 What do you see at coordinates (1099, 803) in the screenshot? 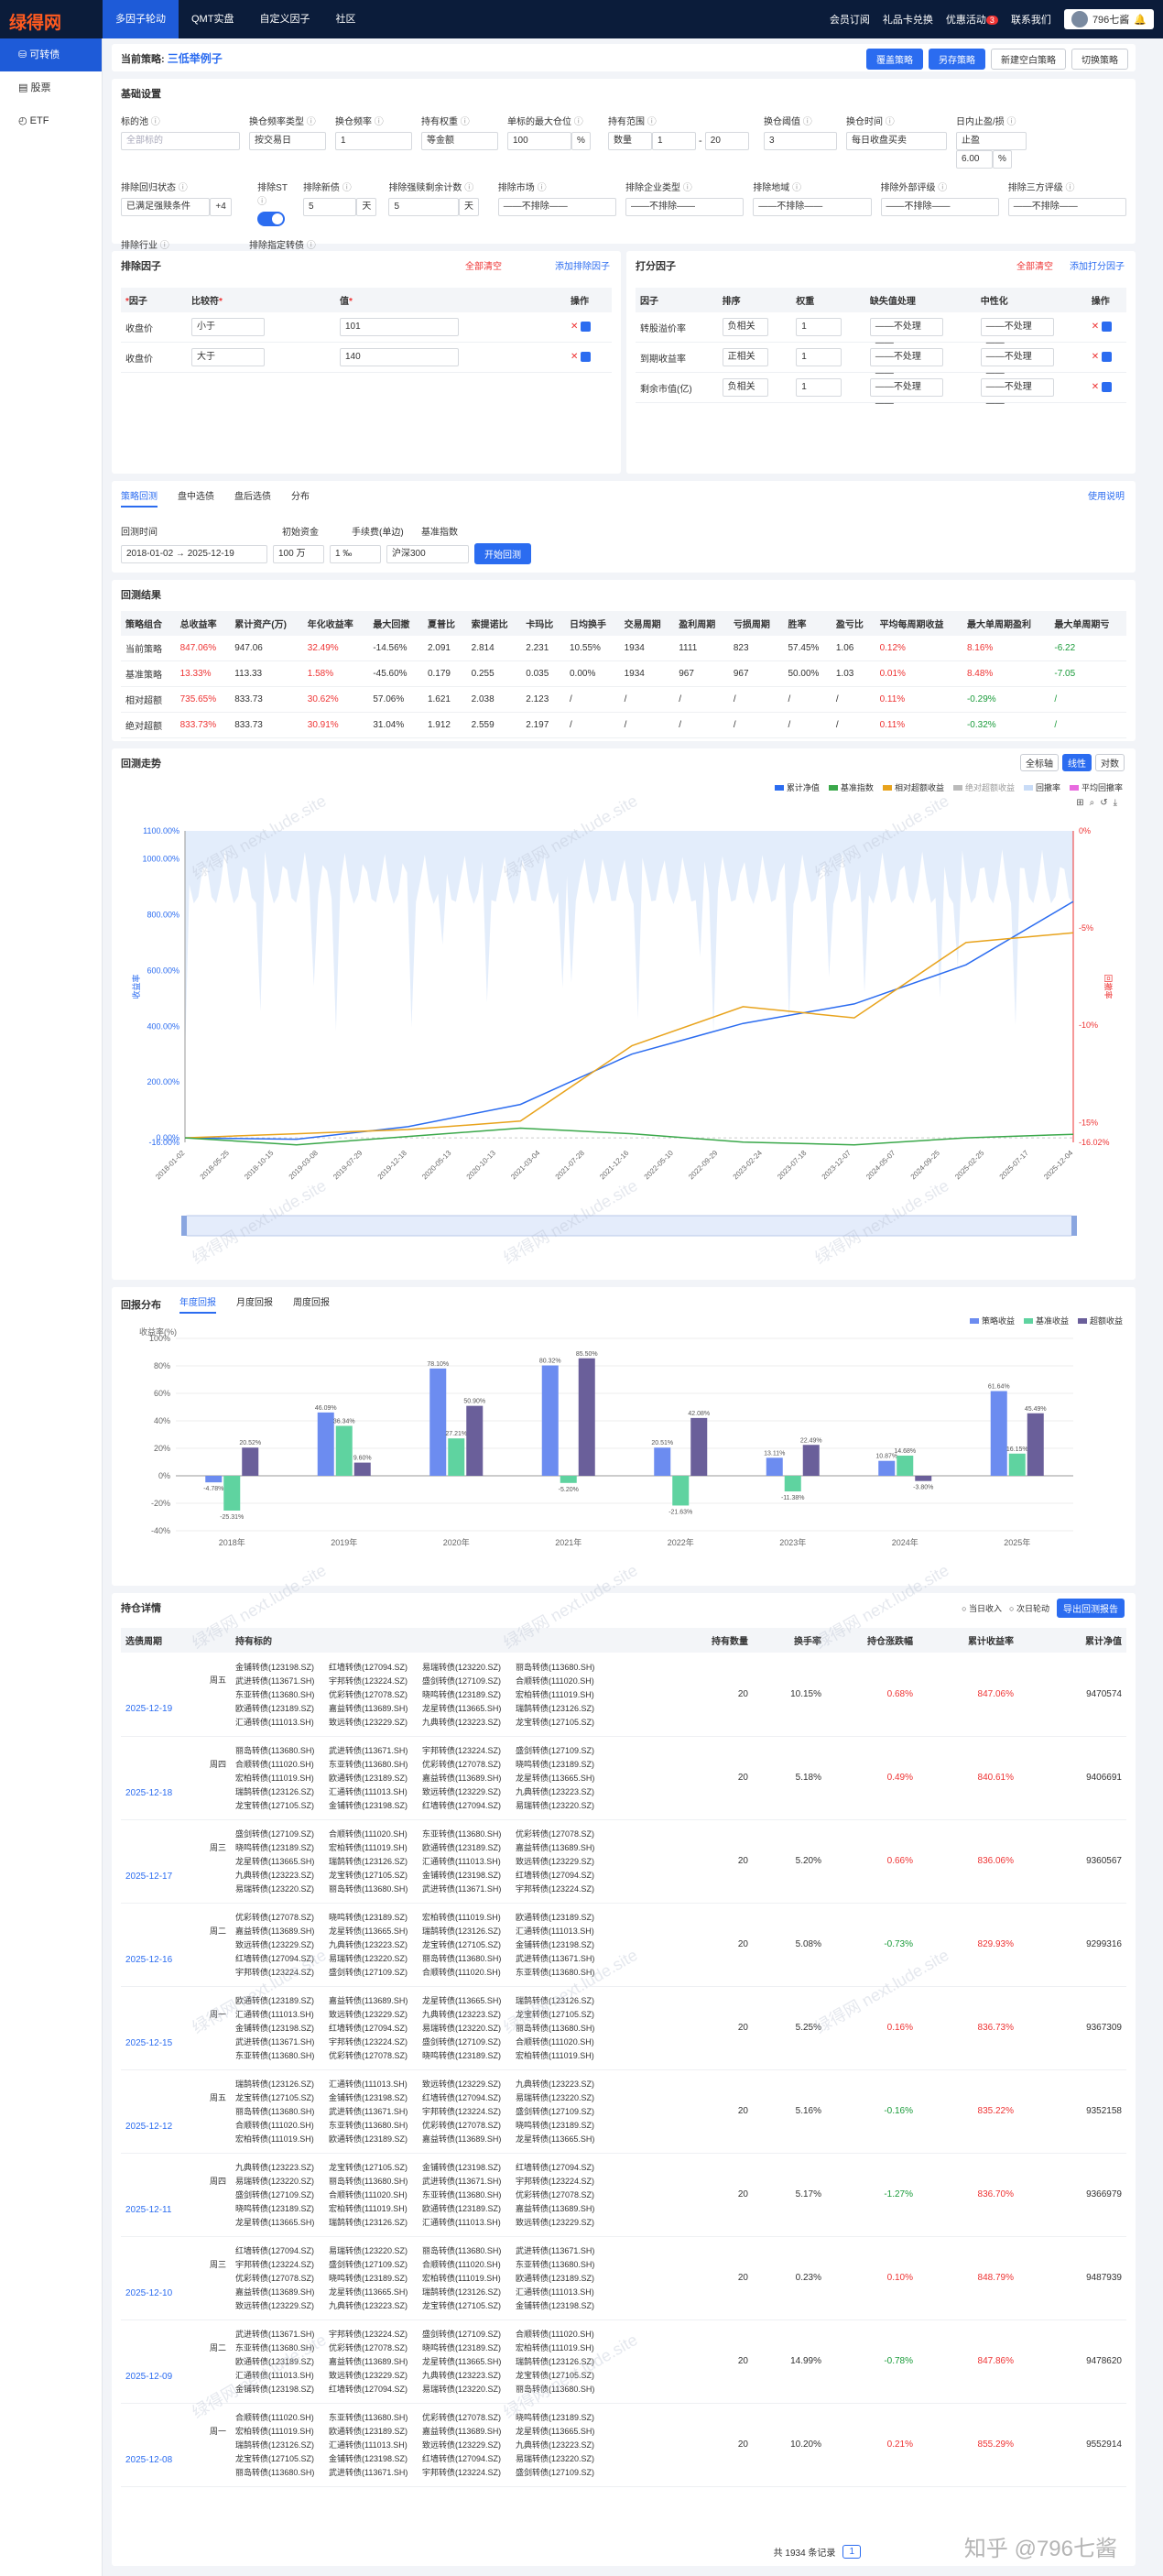
I see `chart-toolbox: ⊞⌕↺⤓` at bounding box center [1099, 803].